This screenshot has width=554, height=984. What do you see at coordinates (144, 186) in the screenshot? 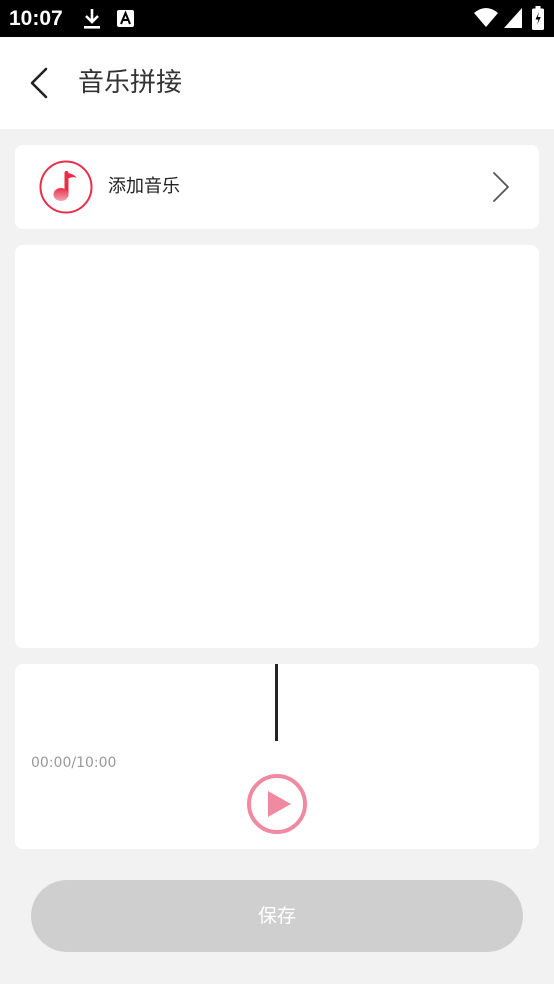
I see `add-music-label: 添加音乐` at bounding box center [144, 186].